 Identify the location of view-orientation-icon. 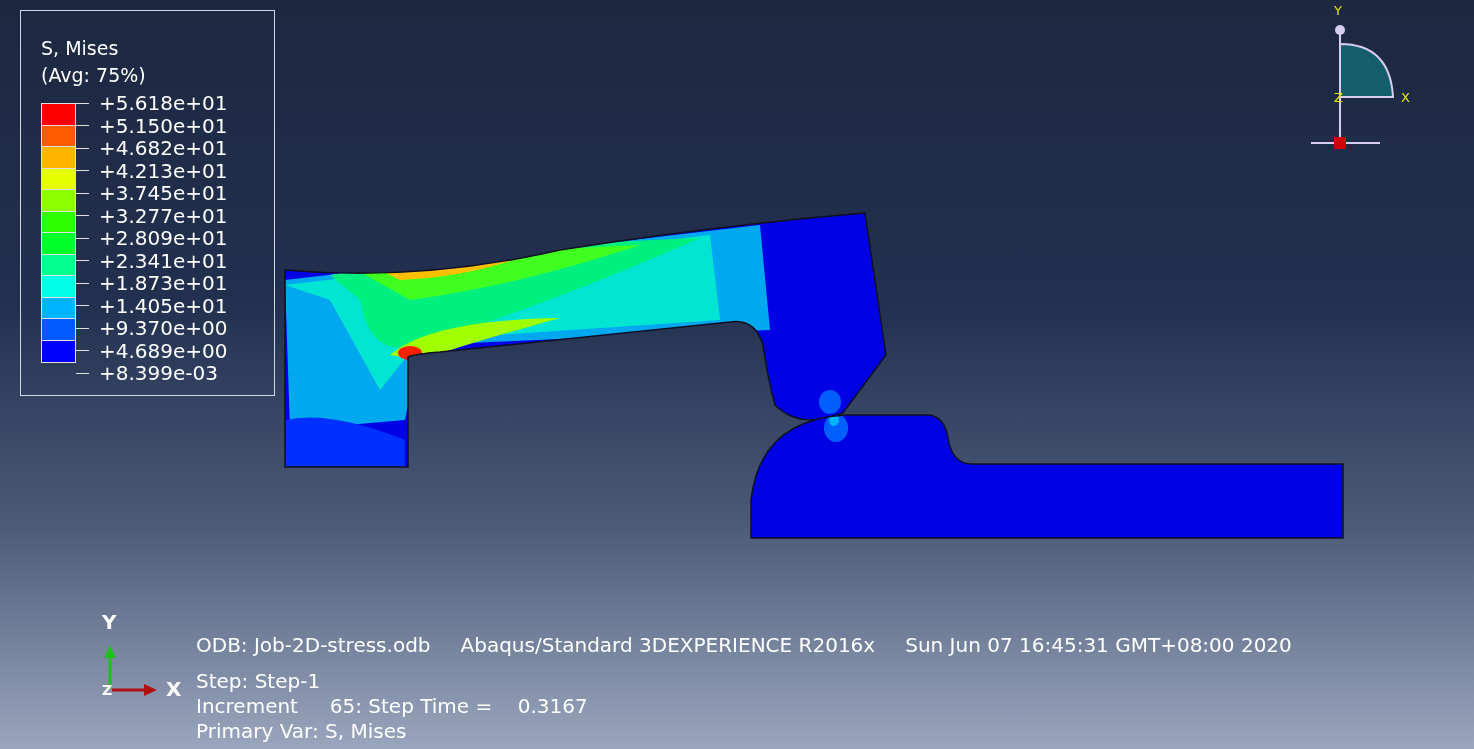
(1352, 87).